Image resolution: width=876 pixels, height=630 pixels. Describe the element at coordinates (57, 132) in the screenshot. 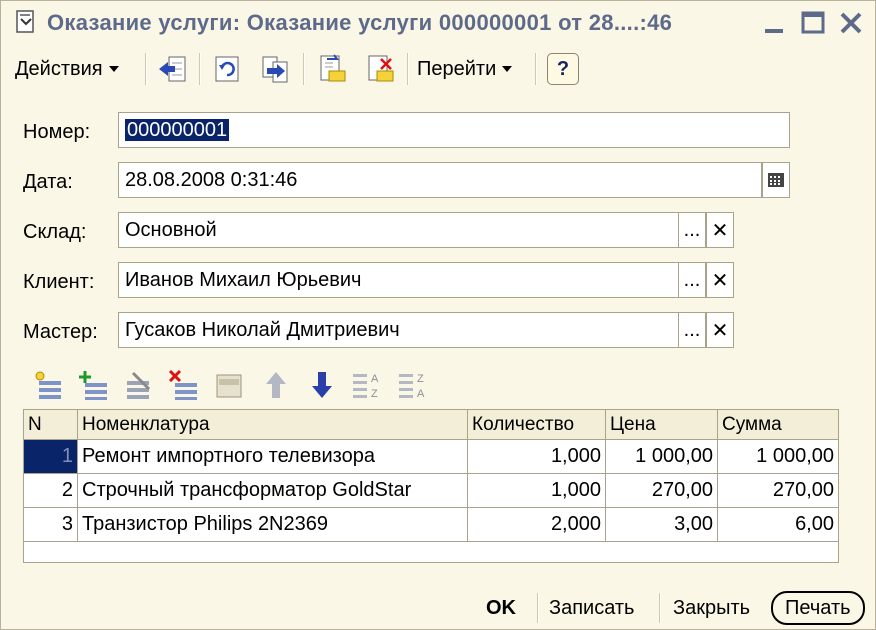

I see `number-label: Номер:` at that location.